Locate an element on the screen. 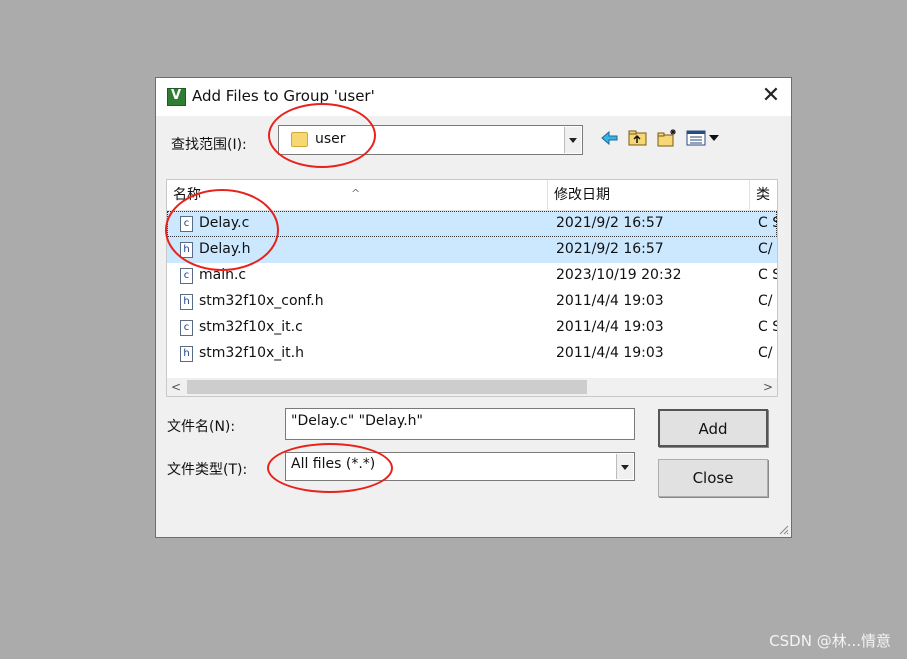  file-row-stm32f10x-it-c: c stm32f10x_it.c 2011/4/4 19:03 C S is located at coordinates (472, 328).